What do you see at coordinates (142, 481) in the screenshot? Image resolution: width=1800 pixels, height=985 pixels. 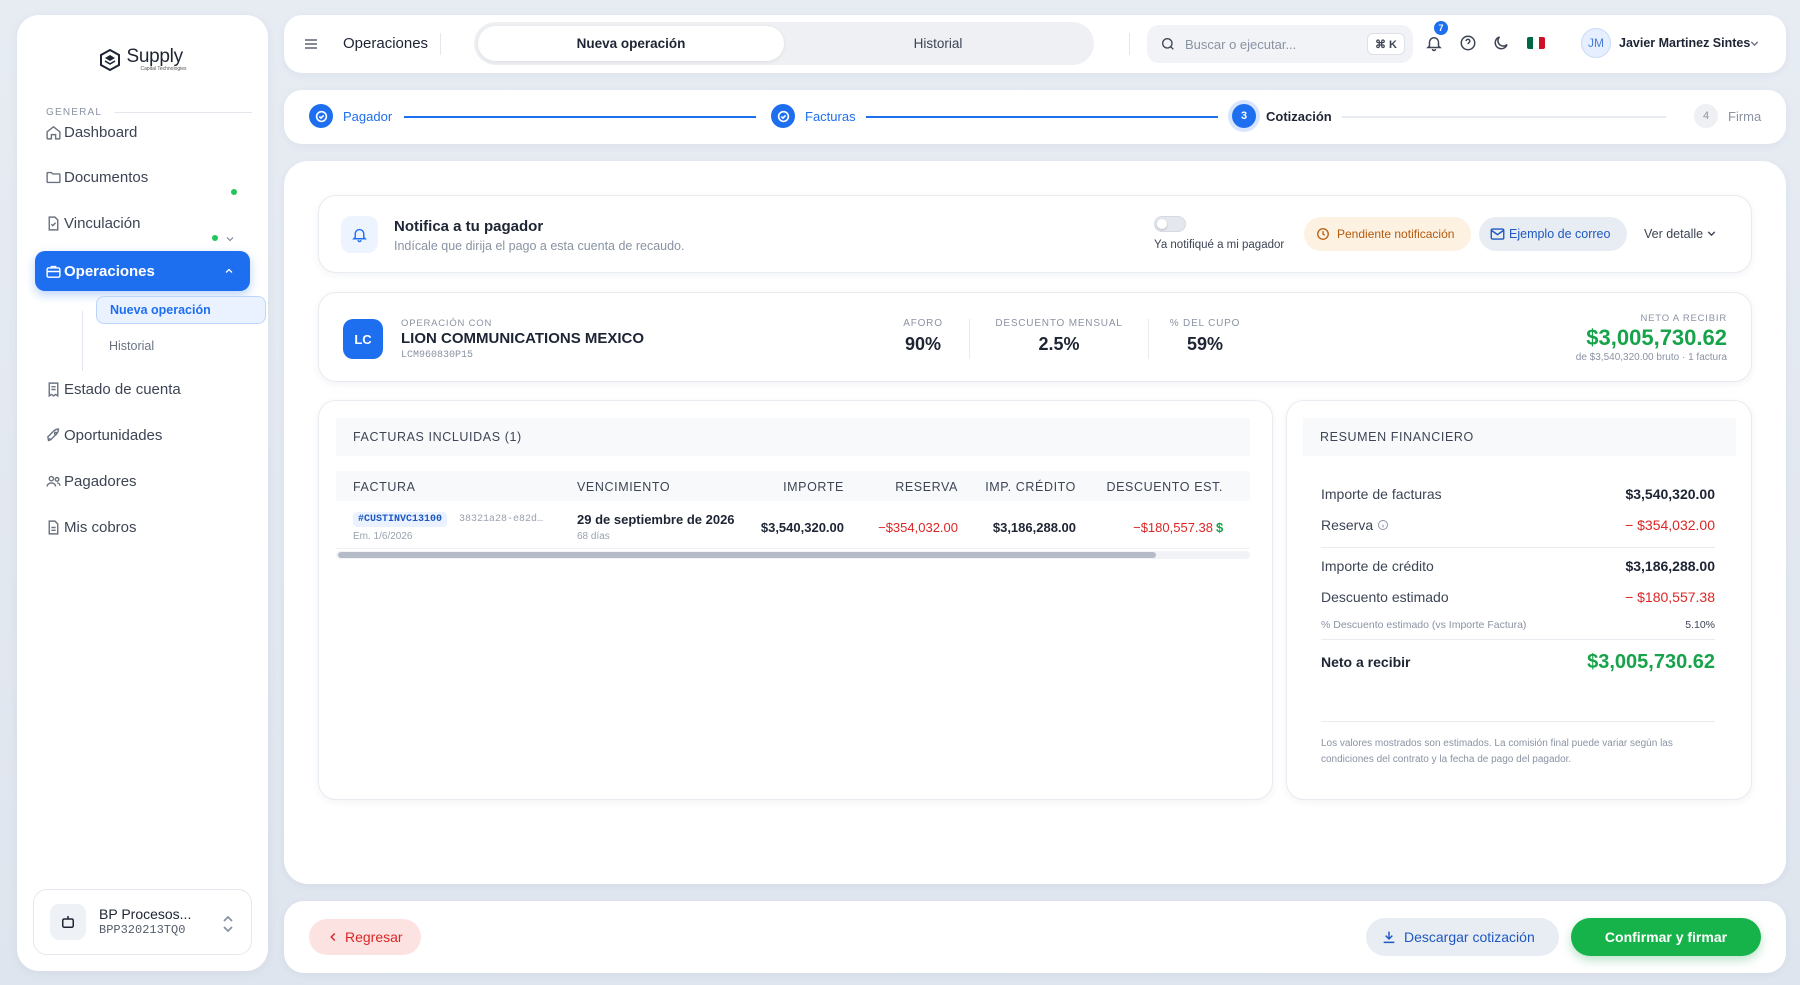 I see `sidebar-item-pagadores: Pagadores` at bounding box center [142, 481].